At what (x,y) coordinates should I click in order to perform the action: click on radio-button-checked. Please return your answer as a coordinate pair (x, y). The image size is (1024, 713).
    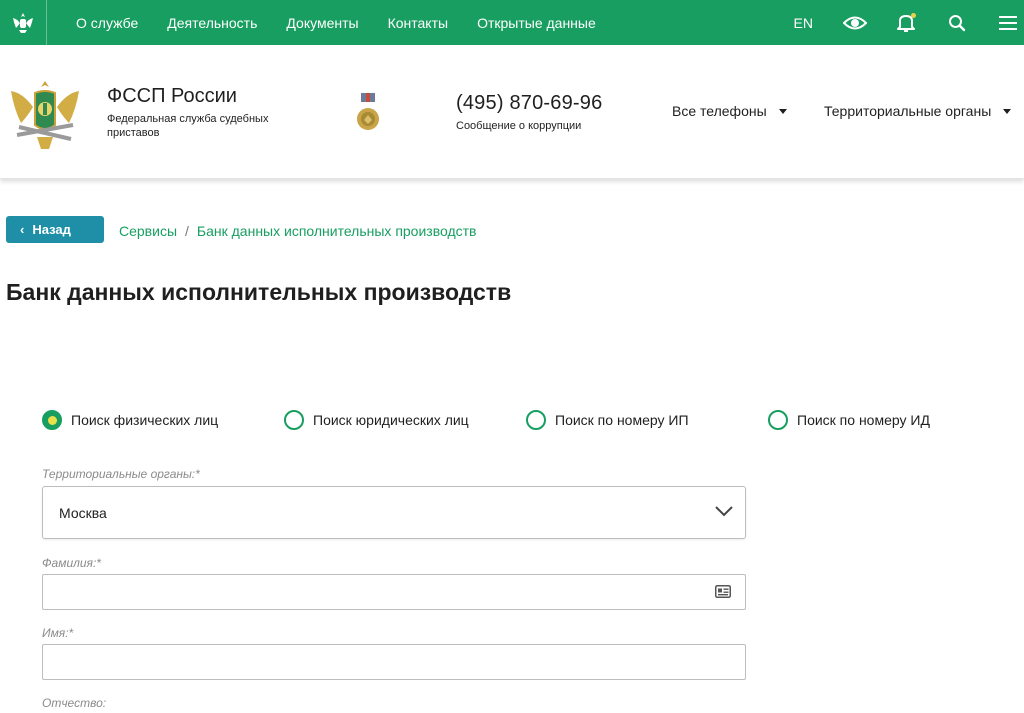
    Looking at the image, I should click on (52, 420).